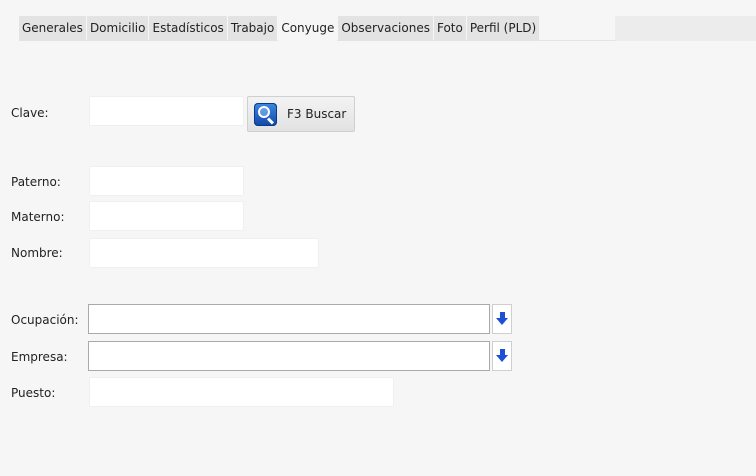 The image size is (756, 476). What do you see at coordinates (166, 111) in the screenshot?
I see `clave-input` at bounding box center [166, 111].